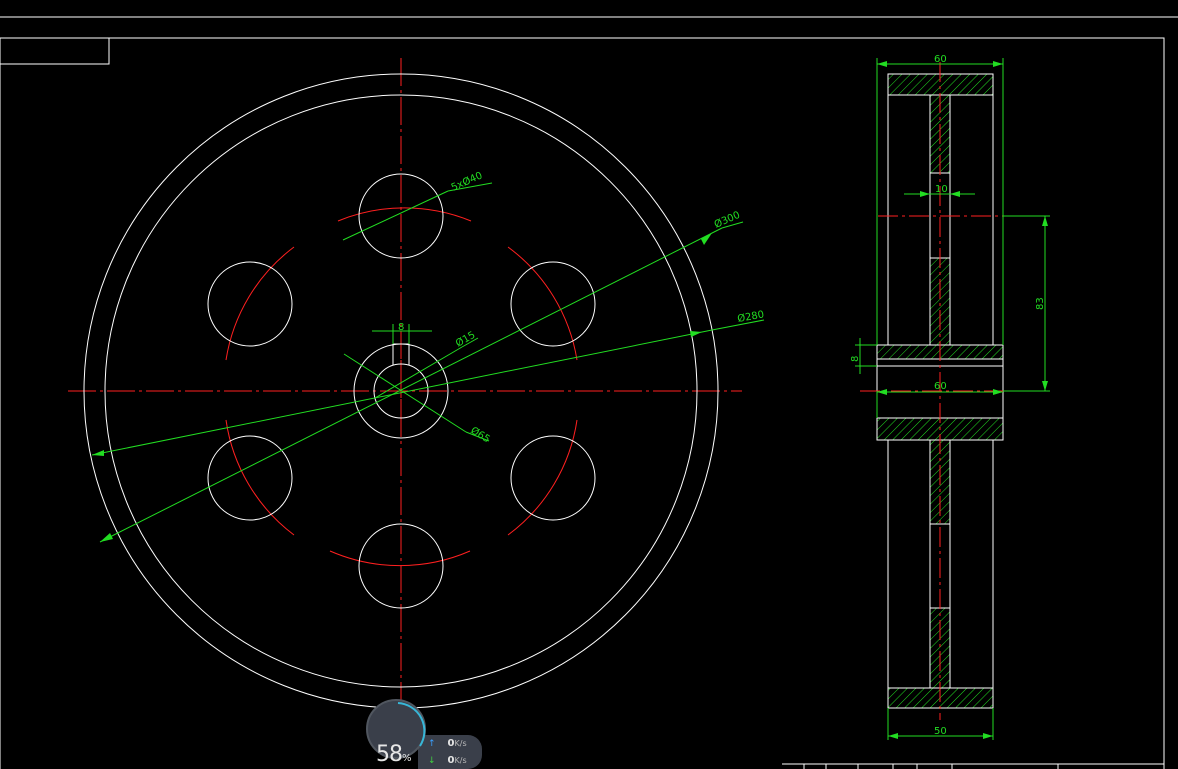 The width and height of the screenshot is (1178, 769). I want to click on dim-key-depth-text: 8, so click(855, 359).